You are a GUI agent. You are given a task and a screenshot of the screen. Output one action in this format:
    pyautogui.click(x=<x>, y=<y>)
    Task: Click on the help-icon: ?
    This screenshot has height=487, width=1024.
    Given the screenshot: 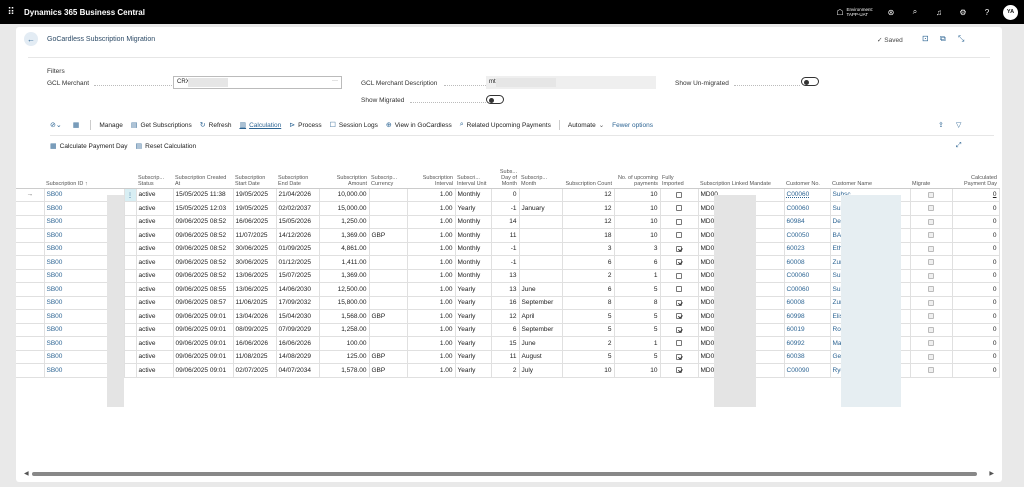 What is the action you would take?
    pyautogui.click(x=987, y=12)
    